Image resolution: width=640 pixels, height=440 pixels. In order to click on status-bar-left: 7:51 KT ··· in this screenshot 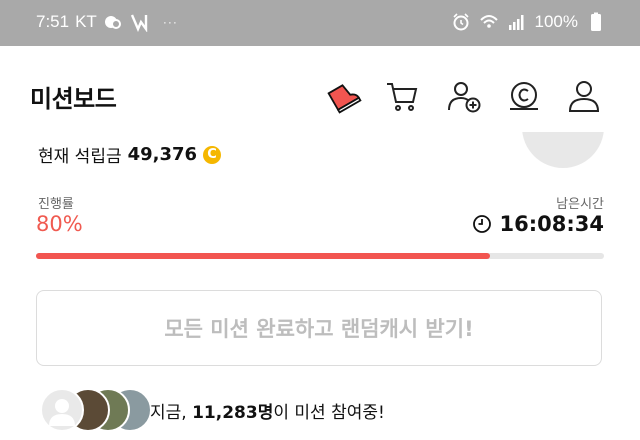, I will do `click(107, 22)`.